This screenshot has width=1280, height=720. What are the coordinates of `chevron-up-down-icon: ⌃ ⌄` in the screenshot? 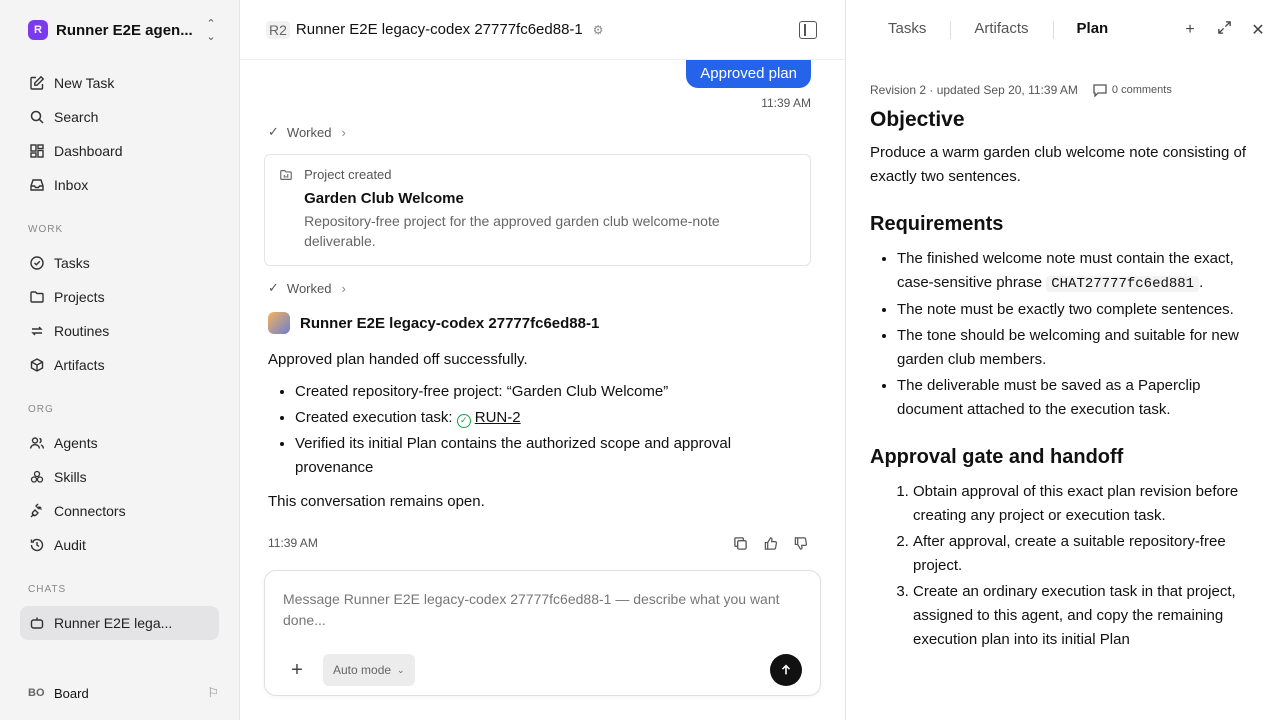 It's located at (211, 30).